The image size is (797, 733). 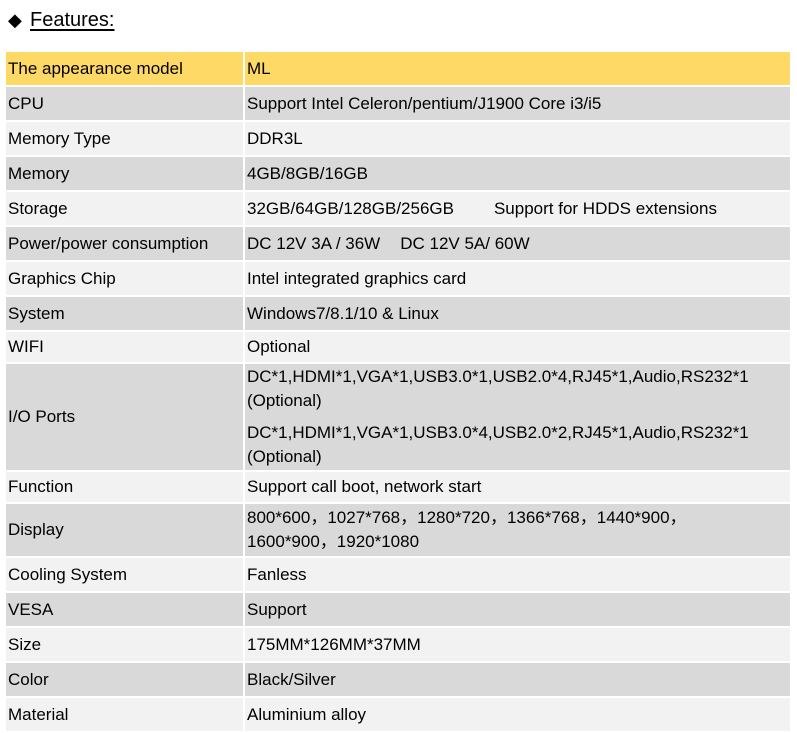 What do you see at coordinates (605, 208) in the screenshot?
I see `storage-extension: Support for HDDS extensions` at bounding box center [605, 208].